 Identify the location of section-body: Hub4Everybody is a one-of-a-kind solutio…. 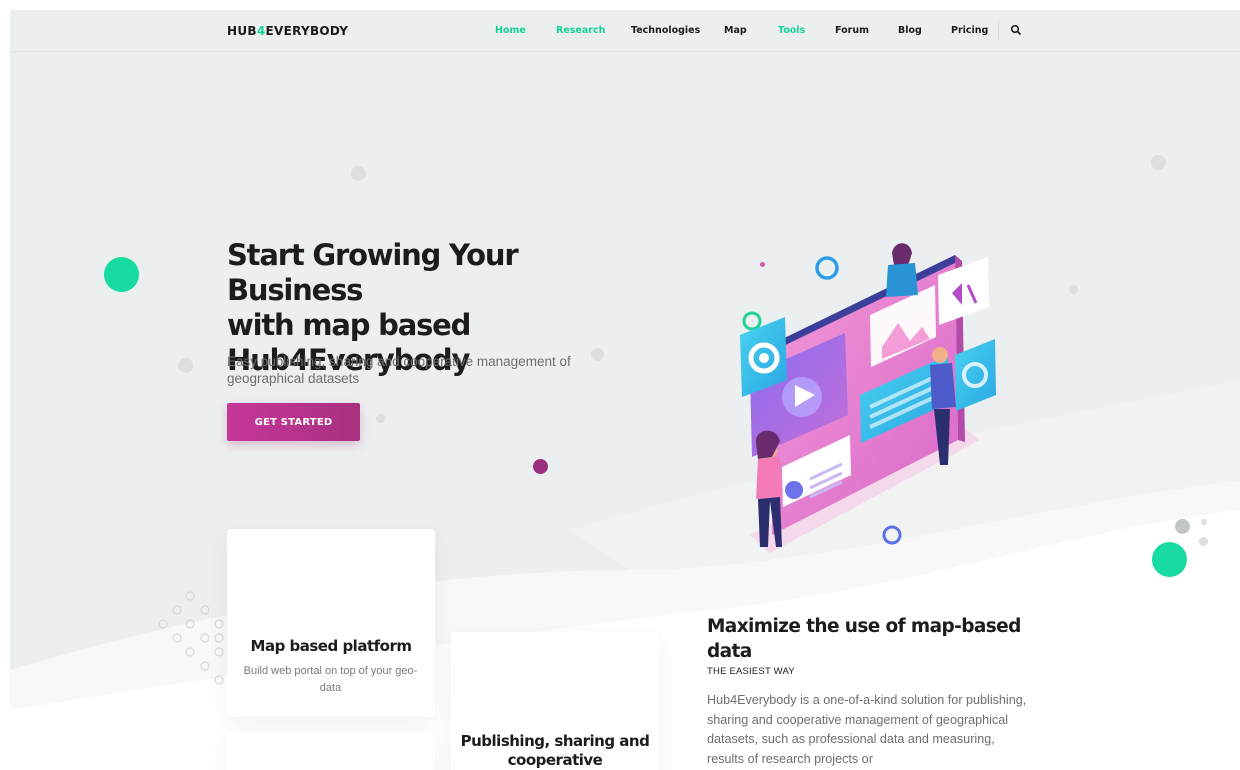
(867, 729).